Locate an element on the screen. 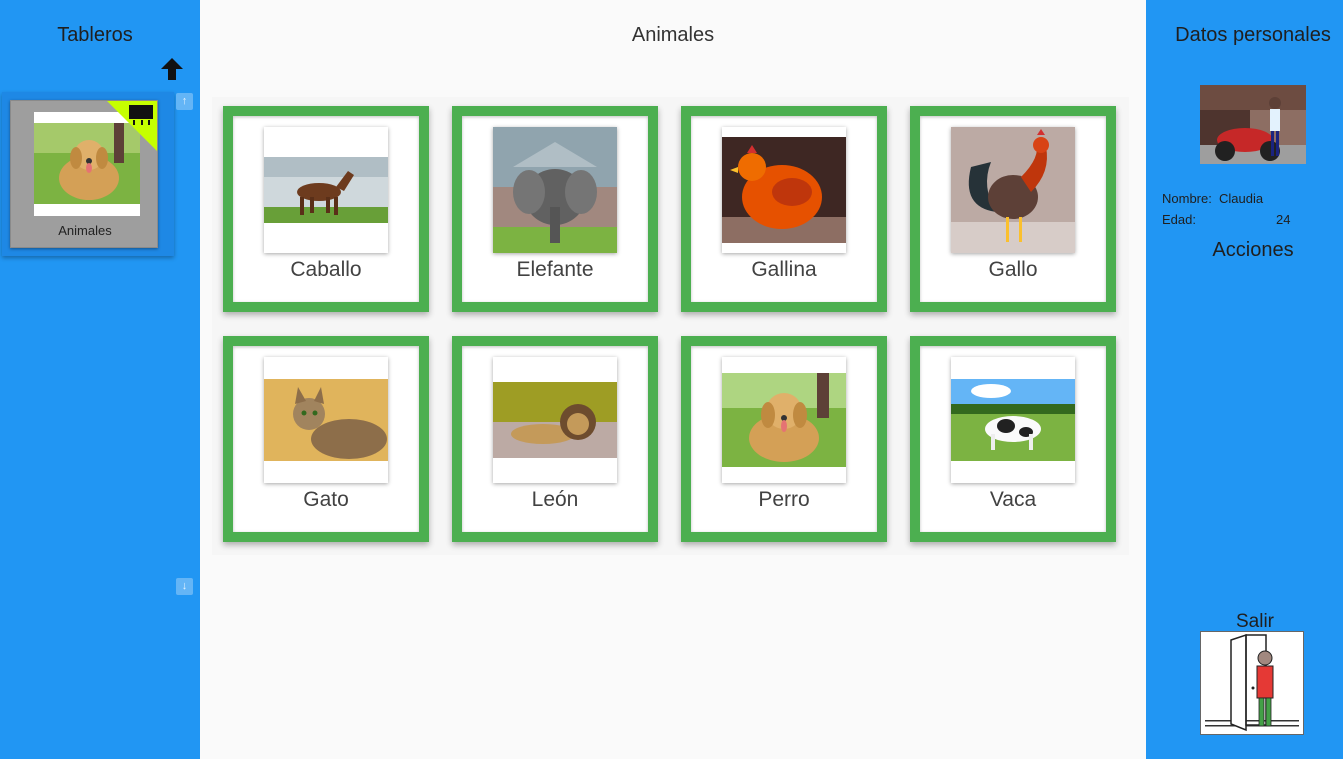 This screenshot has width=1343, height=759. personal-data-title: Datos personales is located at coordinates (1253, 35).